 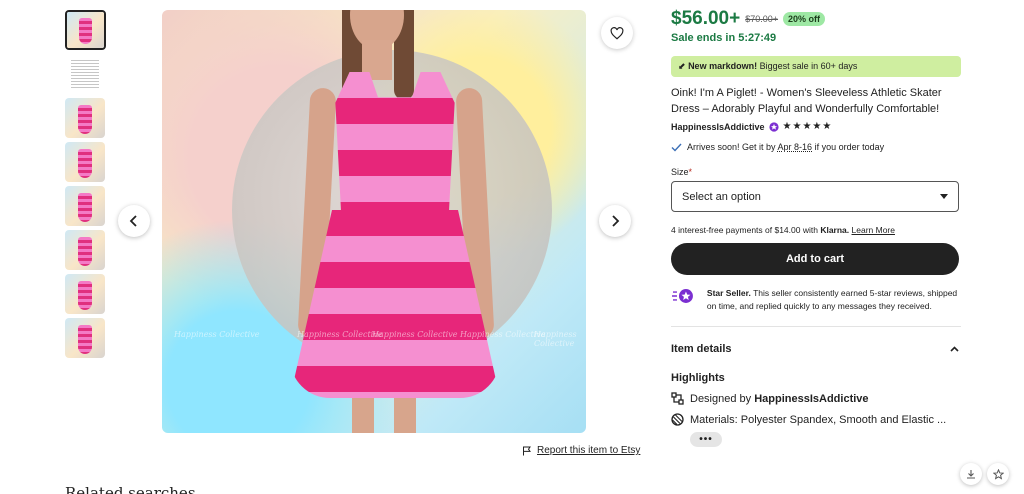 I want to click on seller-row: HappinessIsAddictive ★★★★★, so click(x=816, y=126).